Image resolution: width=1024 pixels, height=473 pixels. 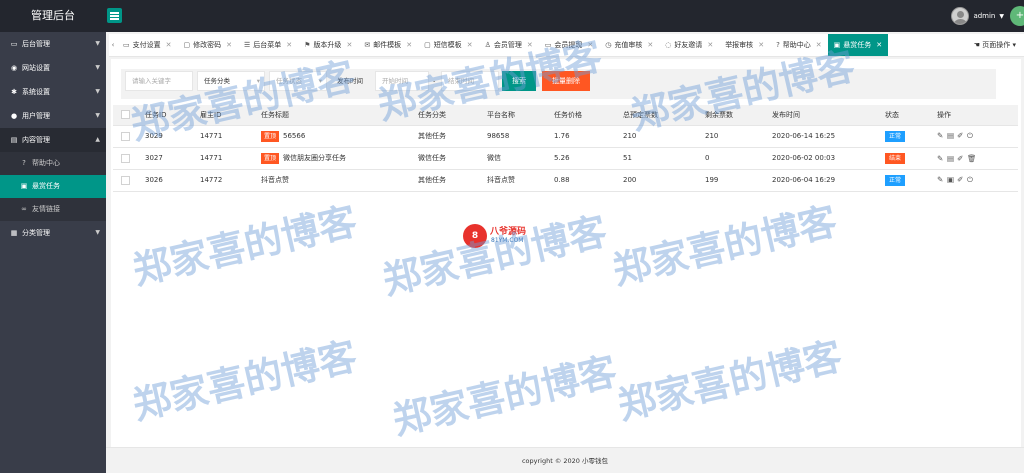 I want to click on caret-down-icon: ▼, so click(x=1001, y=16).